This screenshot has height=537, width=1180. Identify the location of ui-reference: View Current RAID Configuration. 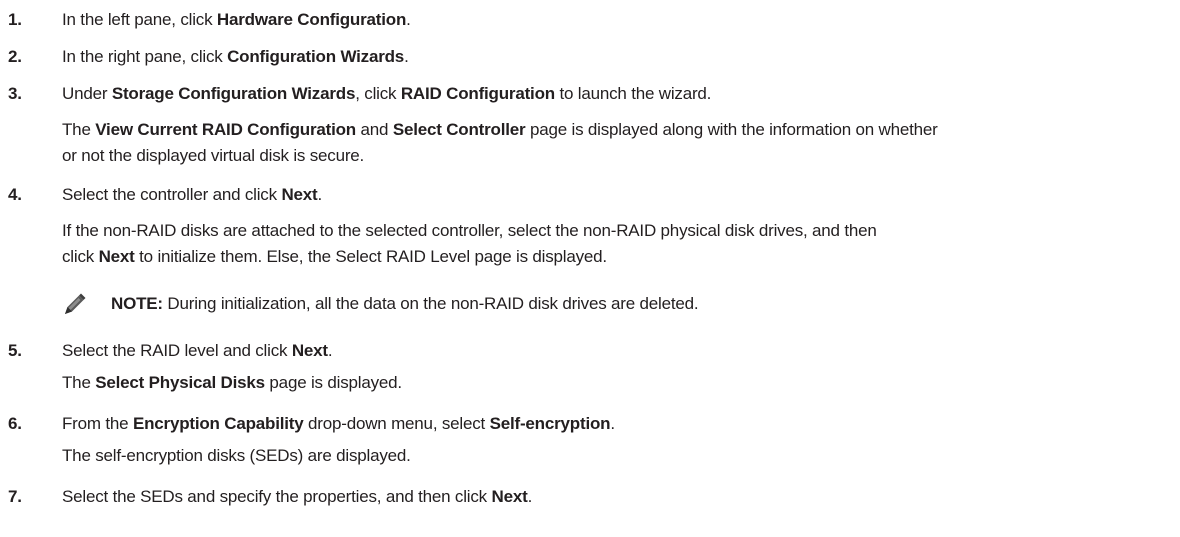
(225, 129).